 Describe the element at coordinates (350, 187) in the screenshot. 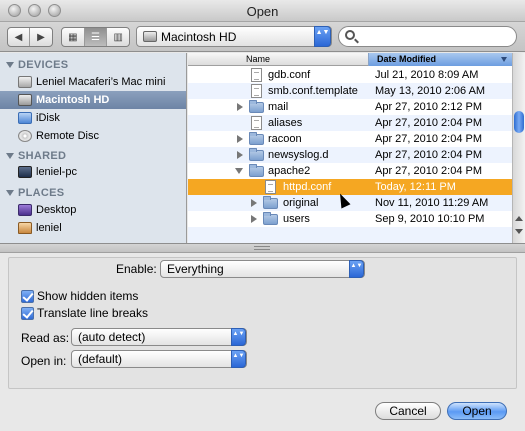

I see `file-row-selected: httpd.conf Today, 12:11 PM` at that location.